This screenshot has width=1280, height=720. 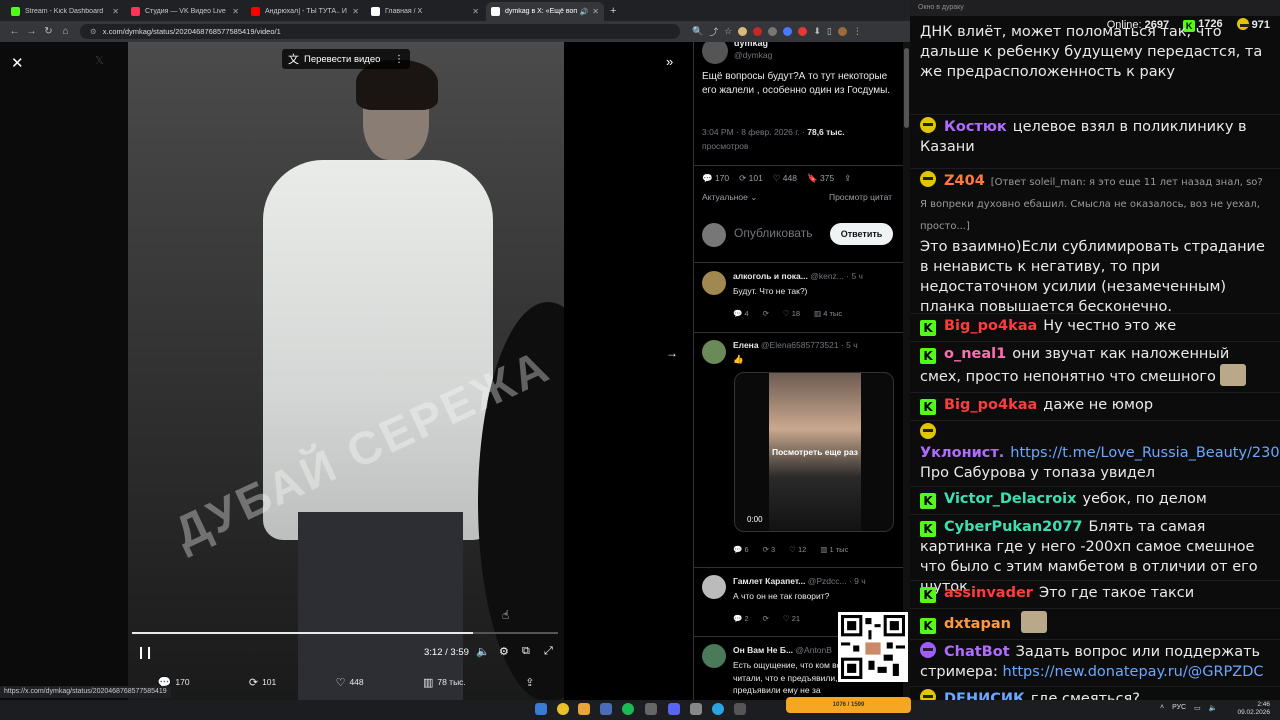 I want to click on video-progress-bar, so click(x=345, y=633).